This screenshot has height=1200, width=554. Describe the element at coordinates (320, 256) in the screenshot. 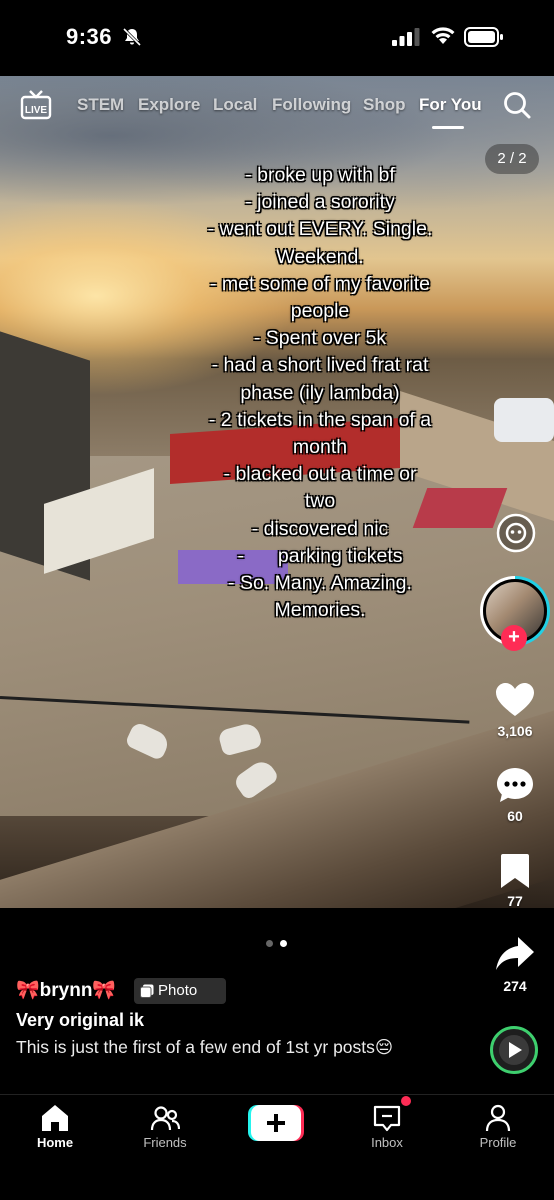

I see `caption-line: Weekend.` at that location.